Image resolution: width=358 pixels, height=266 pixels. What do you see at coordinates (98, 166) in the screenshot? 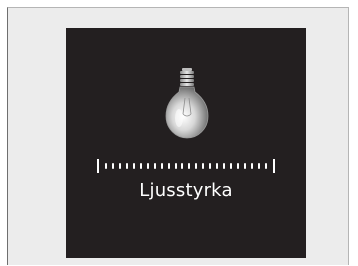
I see `level-bar-start-cap` at bounding box center [98, 166].